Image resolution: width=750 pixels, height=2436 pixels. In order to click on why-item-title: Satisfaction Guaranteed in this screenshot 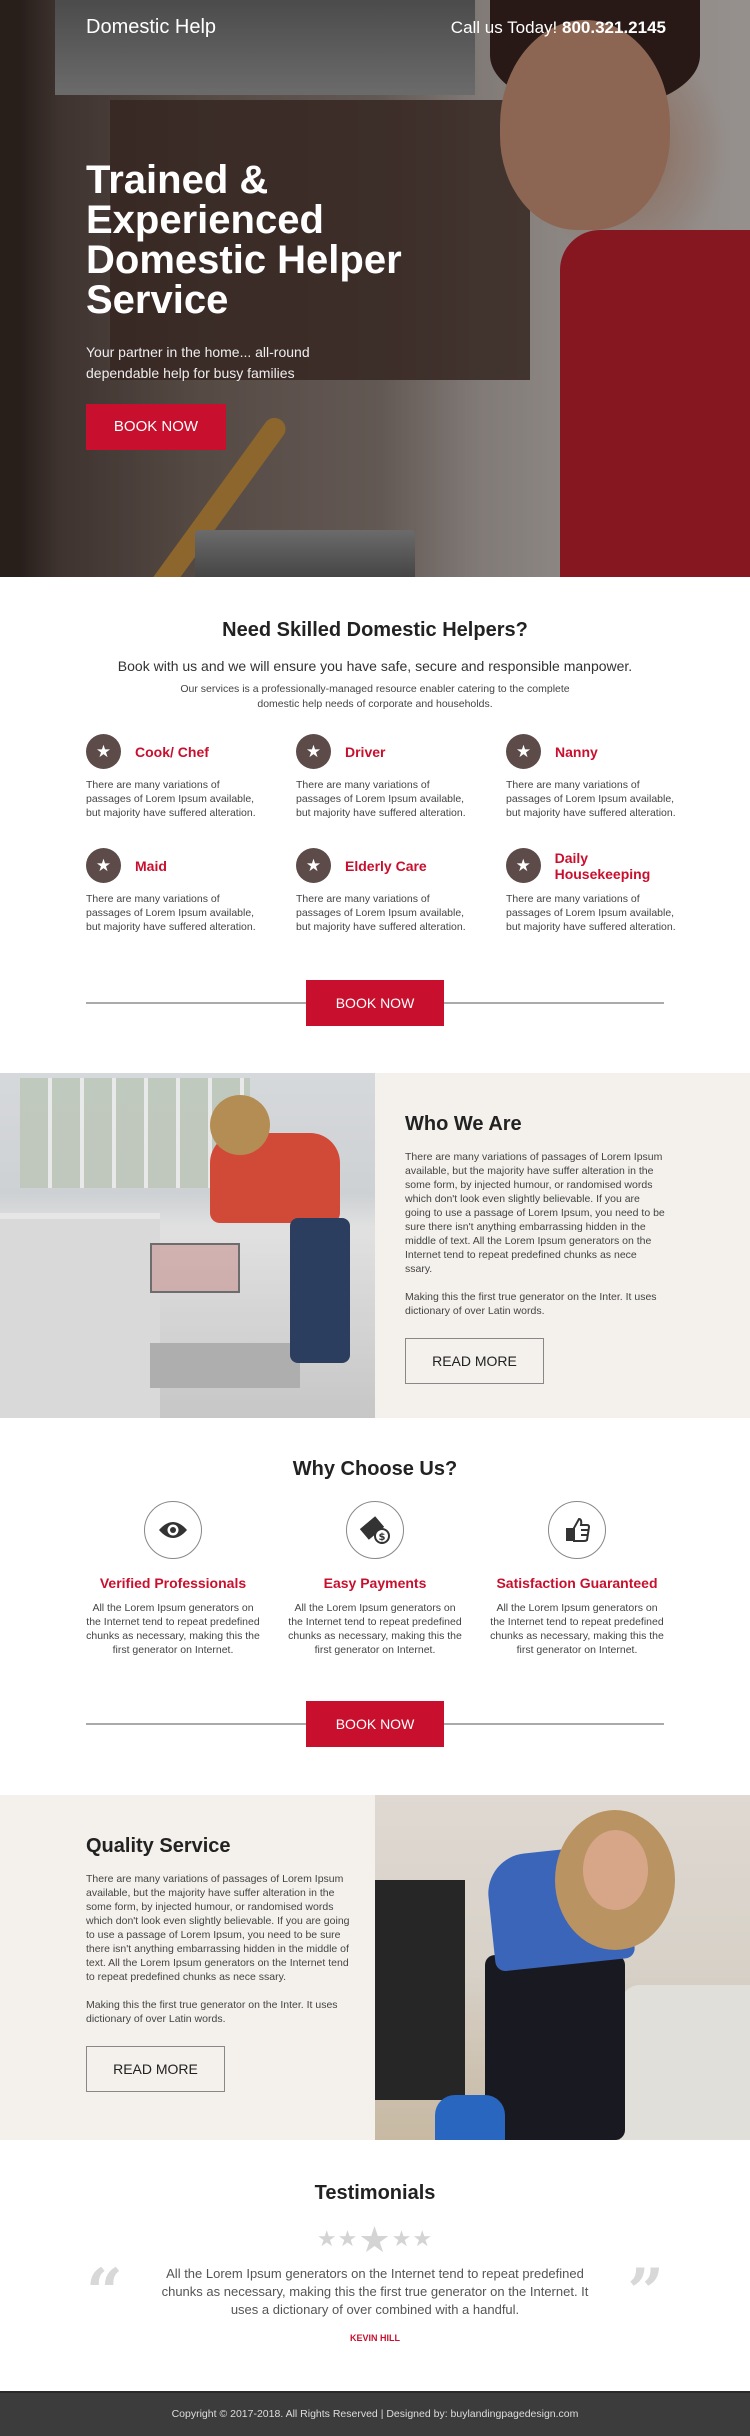, I will do `click(577, 1583)`.